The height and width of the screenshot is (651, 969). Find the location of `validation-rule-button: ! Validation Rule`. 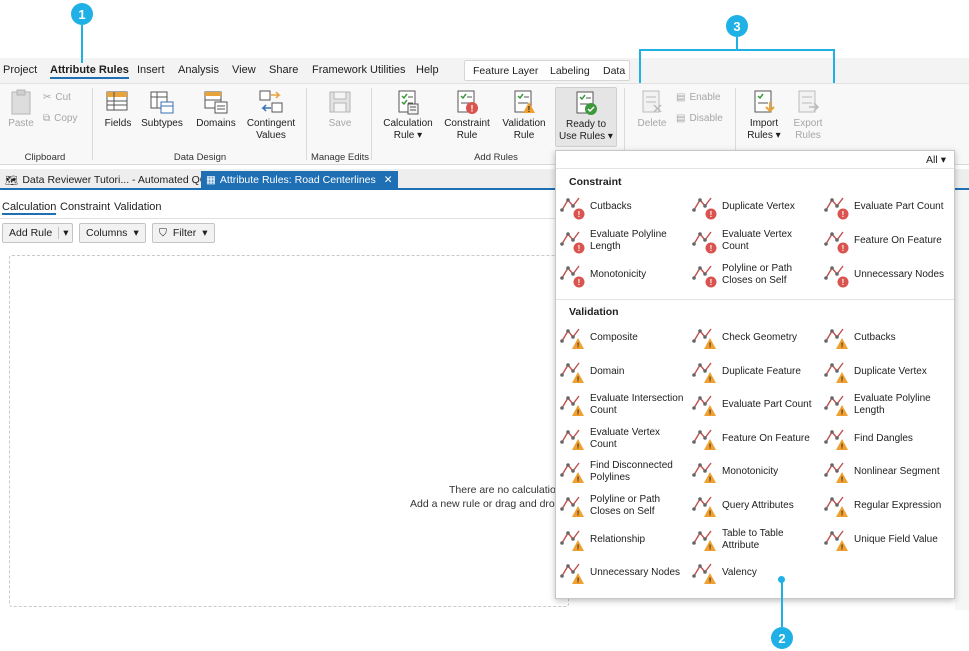

validation-rule-button: ! Validation Rule is located at coordinates (524, 115).